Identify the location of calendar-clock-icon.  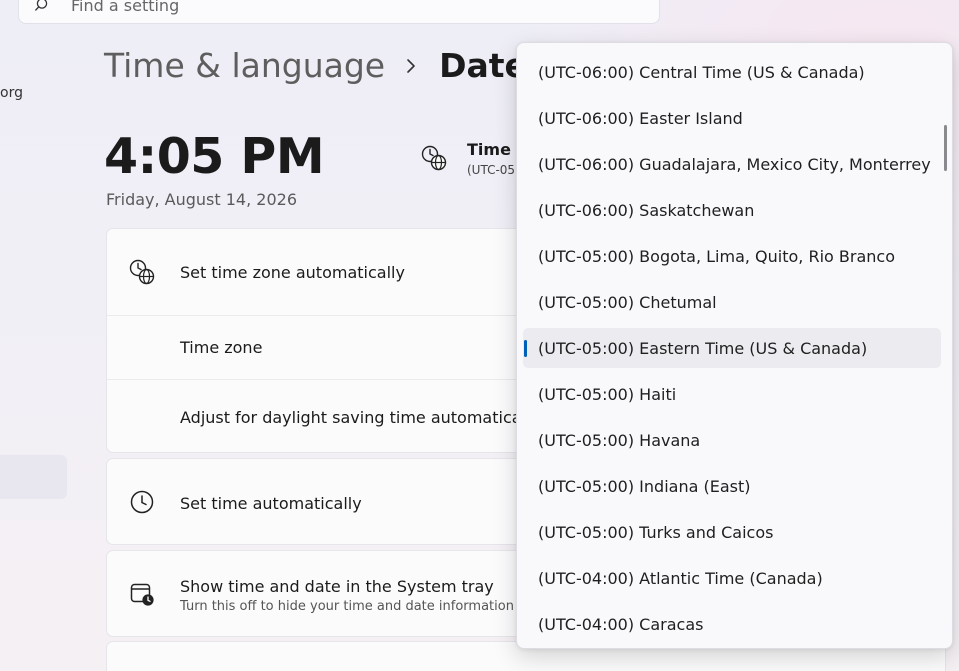
(142, 594).